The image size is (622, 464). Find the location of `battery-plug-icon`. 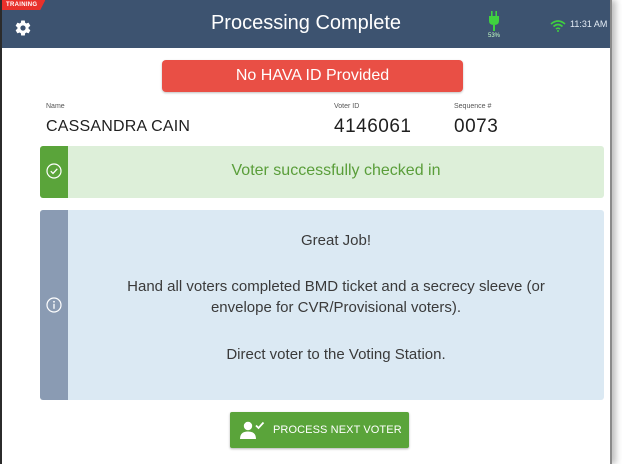

battery-plug-icon is located at coordinates (494, 21).